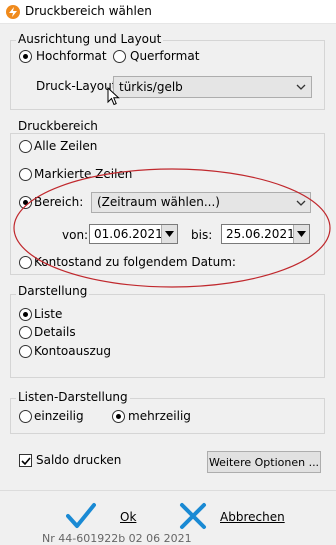 The width and height of the screenshot is (336, 545). I want to click on layout-label: Druck-Layout, so click(76, 86).